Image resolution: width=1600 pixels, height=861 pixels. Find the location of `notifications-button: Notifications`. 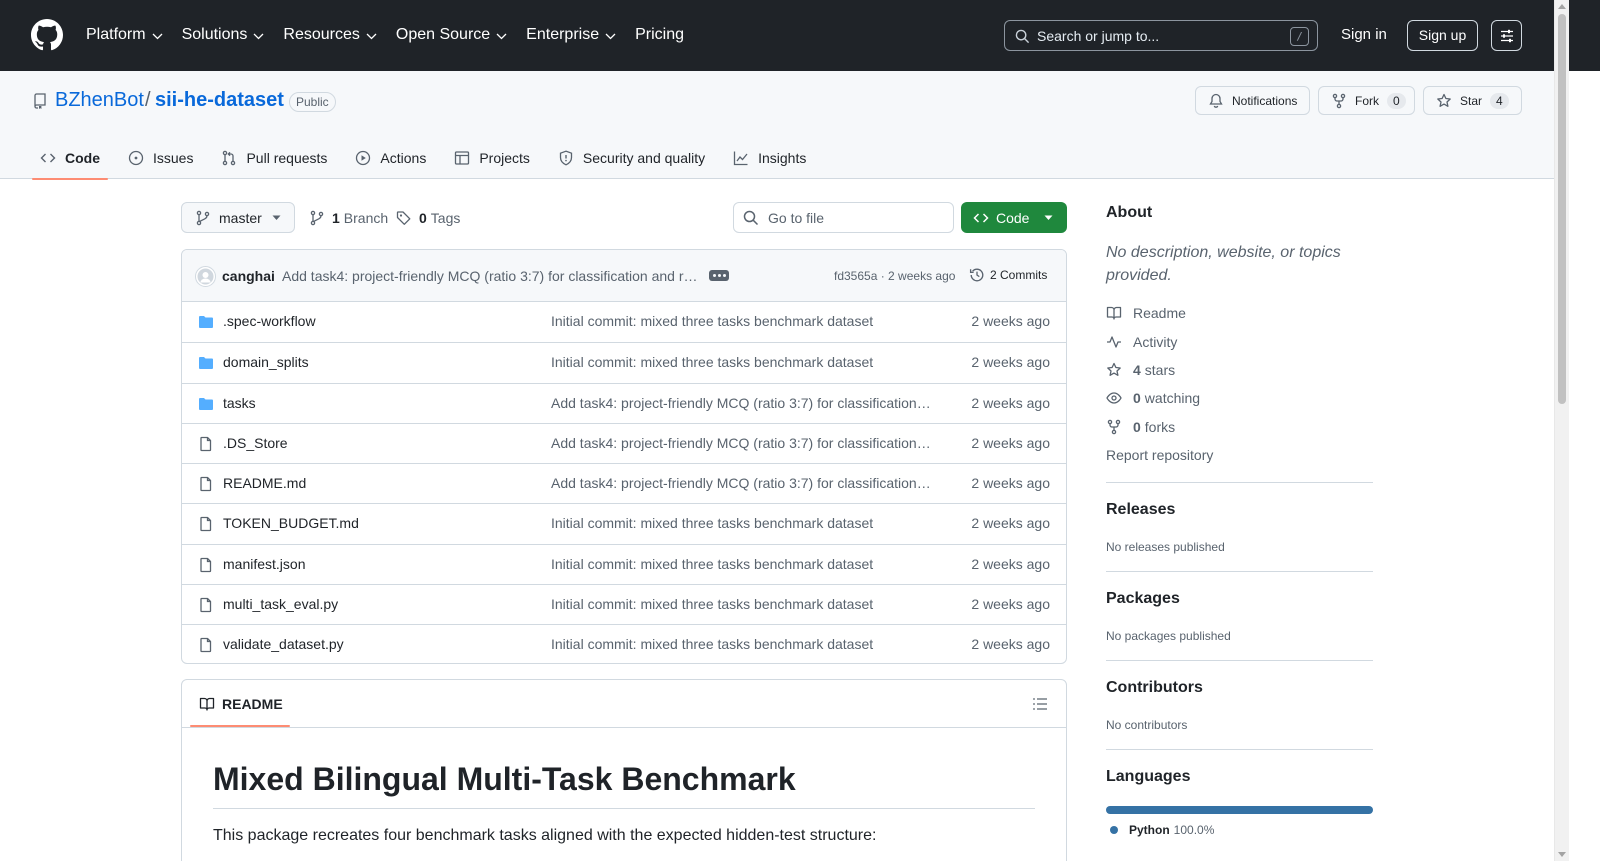

notifications-button: Notifications is located at coordinates (1252, 100).